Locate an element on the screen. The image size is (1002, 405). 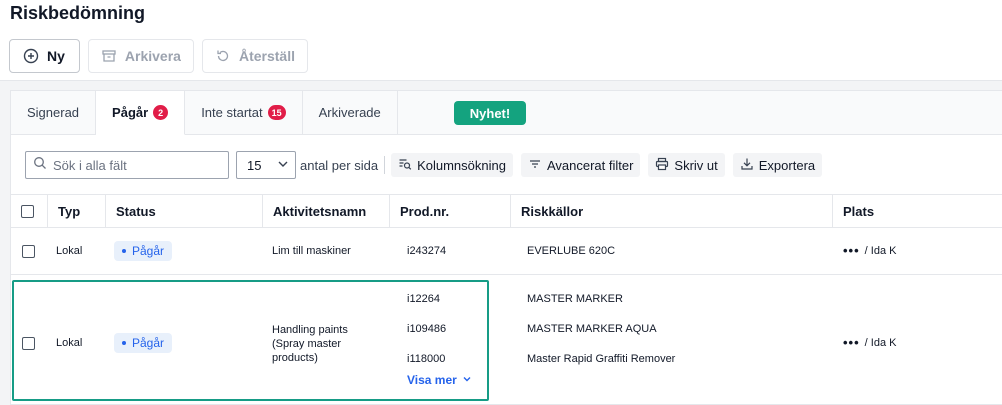
count-badge: 2 is located at coordinates (161, 112).